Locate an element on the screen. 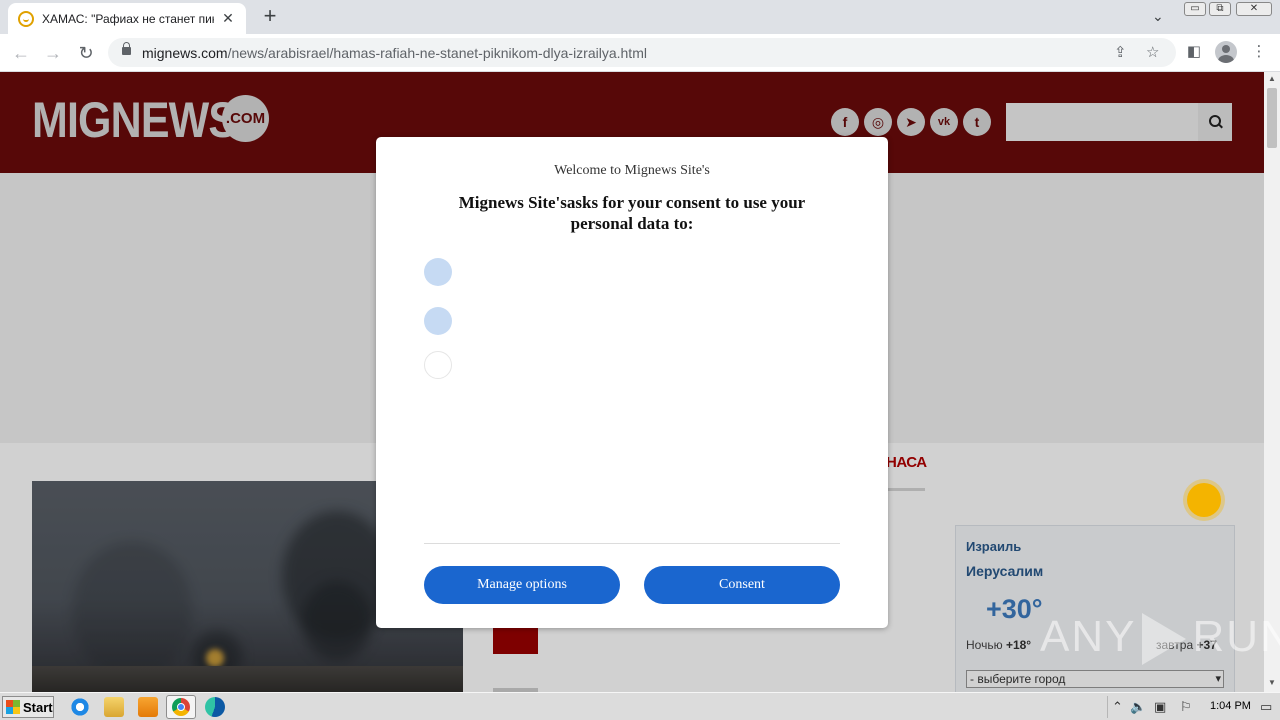 The image size is (1280, 720). tab-title: ХАМАС: "Рафиах не станет пикни is located at coordinates (128, 18).